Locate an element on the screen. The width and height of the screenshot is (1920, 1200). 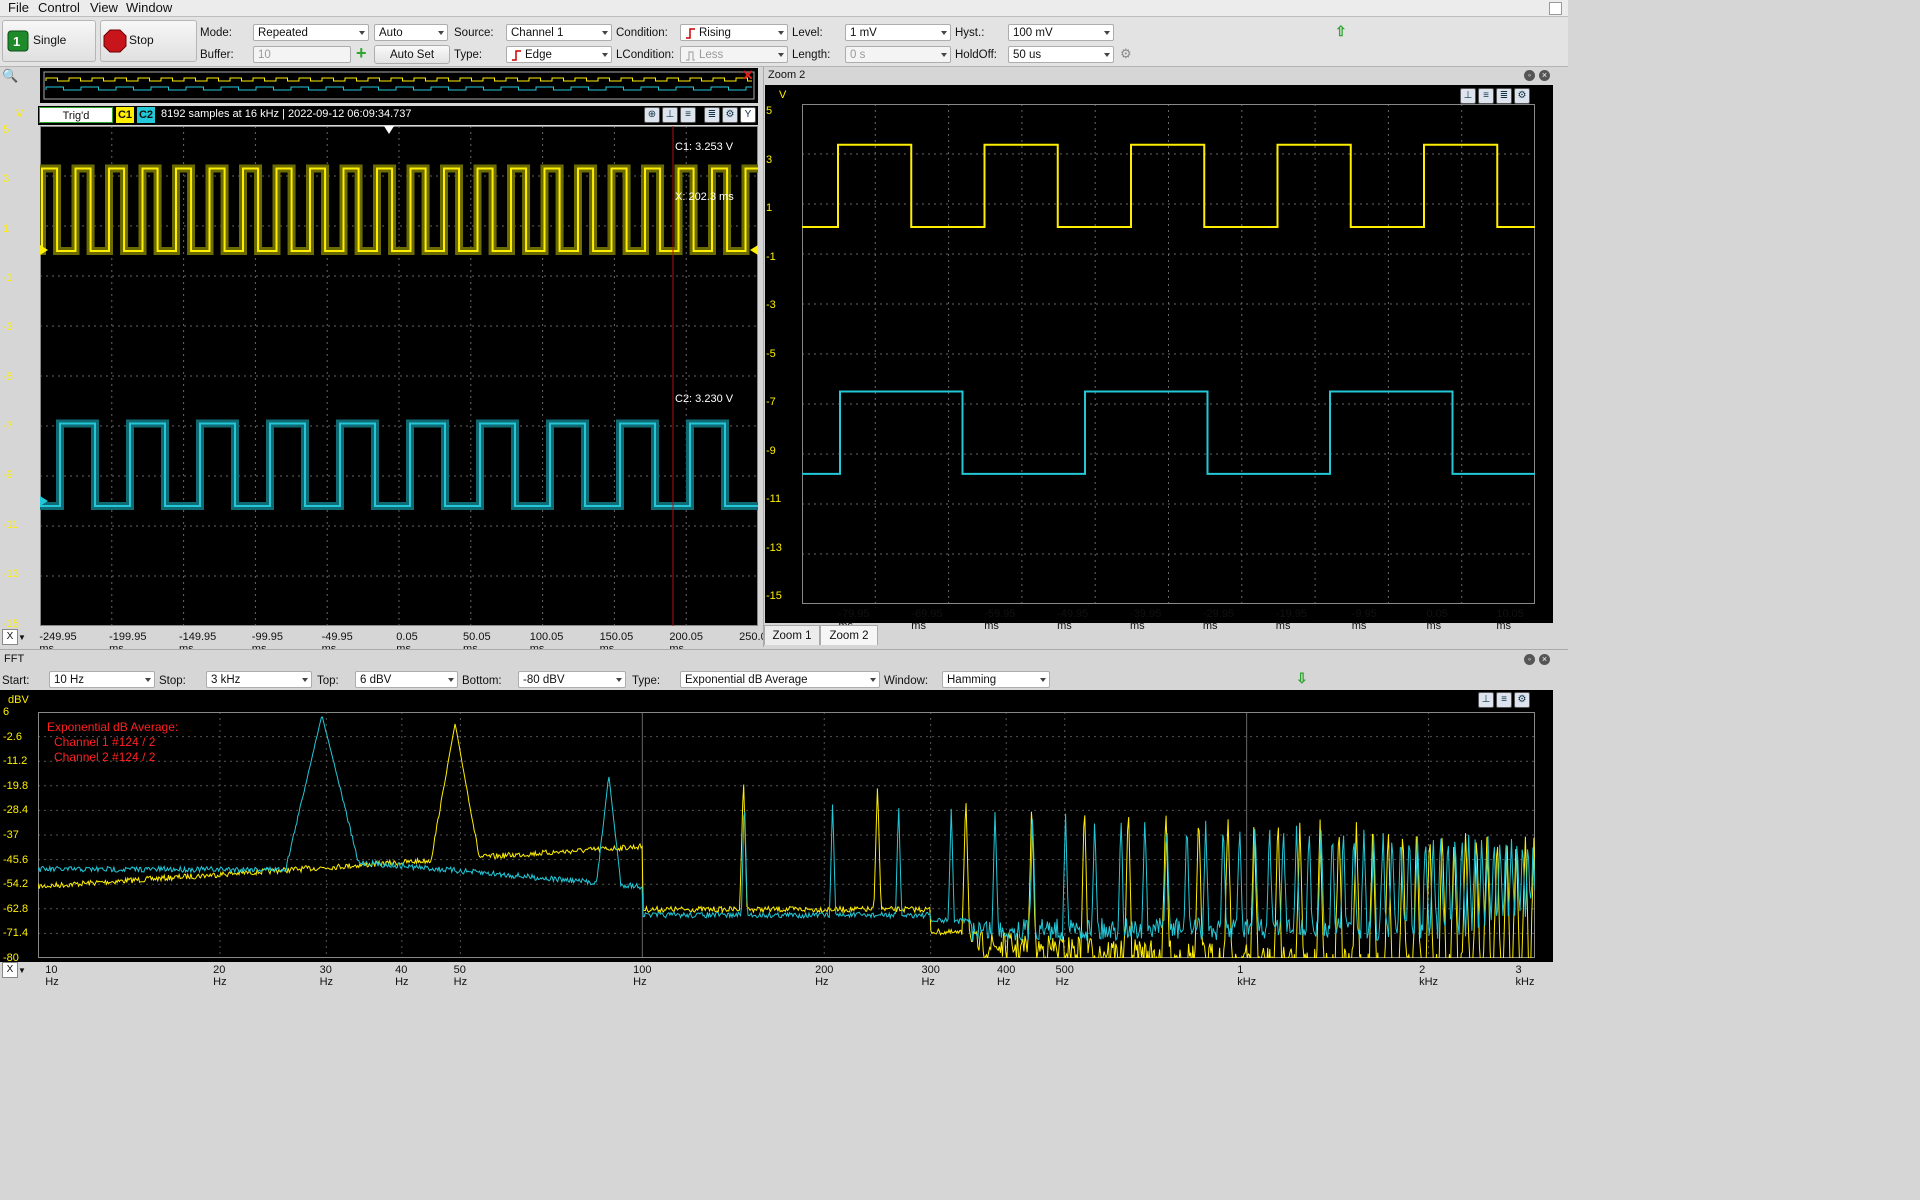
main-y-unit: V is located at coordinates (20, 114).